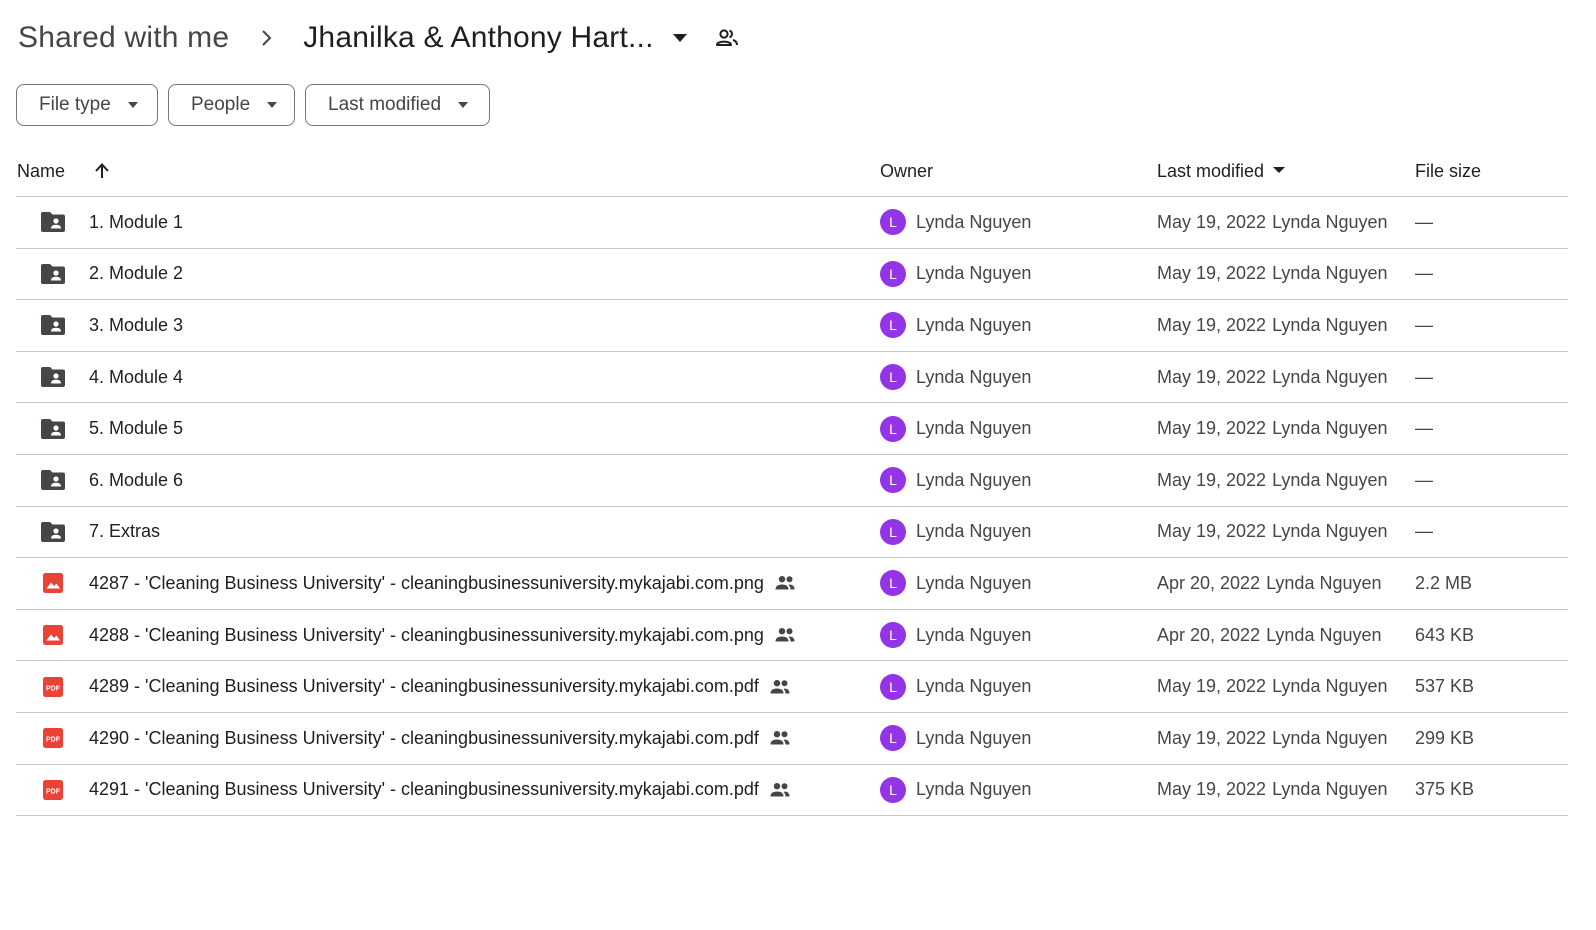 This screenshot has width=1596, height=930. What do you see at coordinates (75, 104) in the screenshot?
I see `file-type-filter-label: File type` at bounding box center [75, 104].